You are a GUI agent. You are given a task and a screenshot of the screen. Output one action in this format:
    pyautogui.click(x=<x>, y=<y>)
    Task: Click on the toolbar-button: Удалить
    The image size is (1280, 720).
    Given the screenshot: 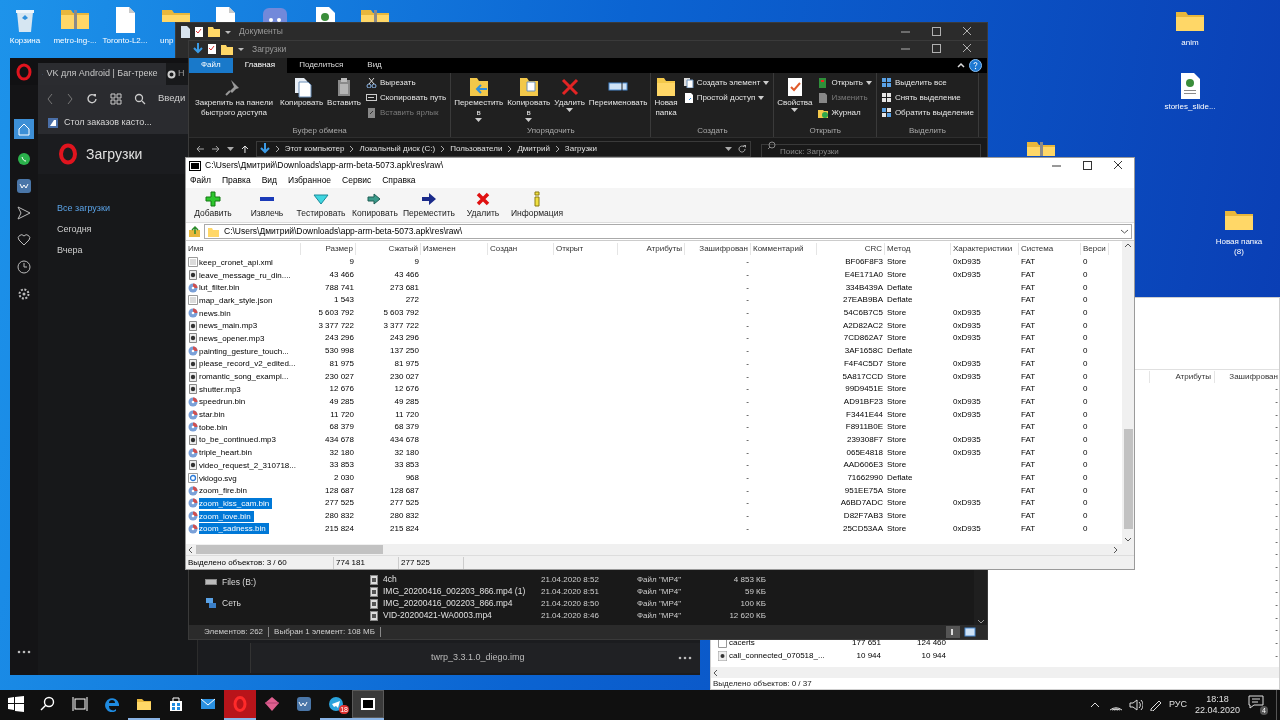 What is the action you would take?
    pyautogui.click(x=483, y=205)
    